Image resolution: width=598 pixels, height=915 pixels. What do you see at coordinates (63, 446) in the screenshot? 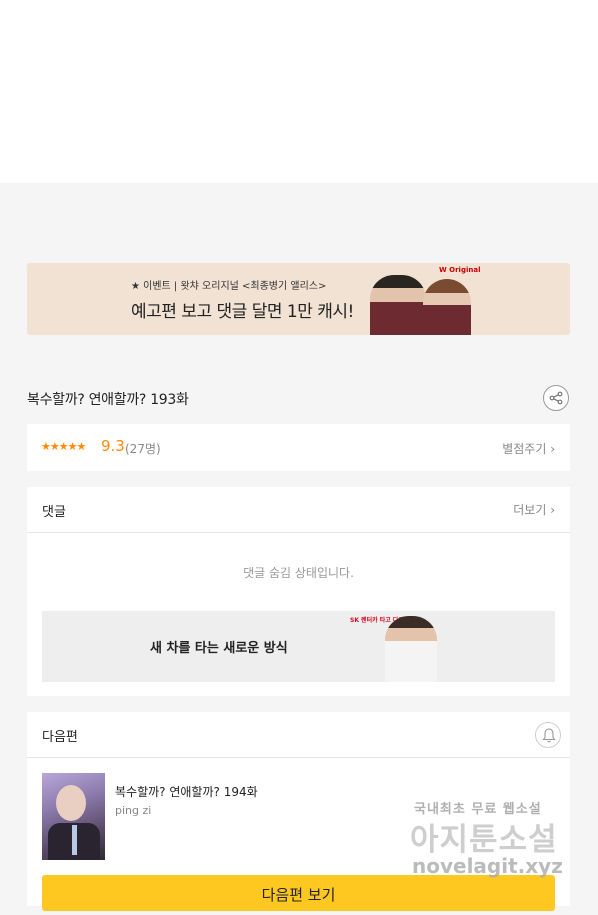
I see `rating-stars: ★★★★★` at bounding box center [63, 446].